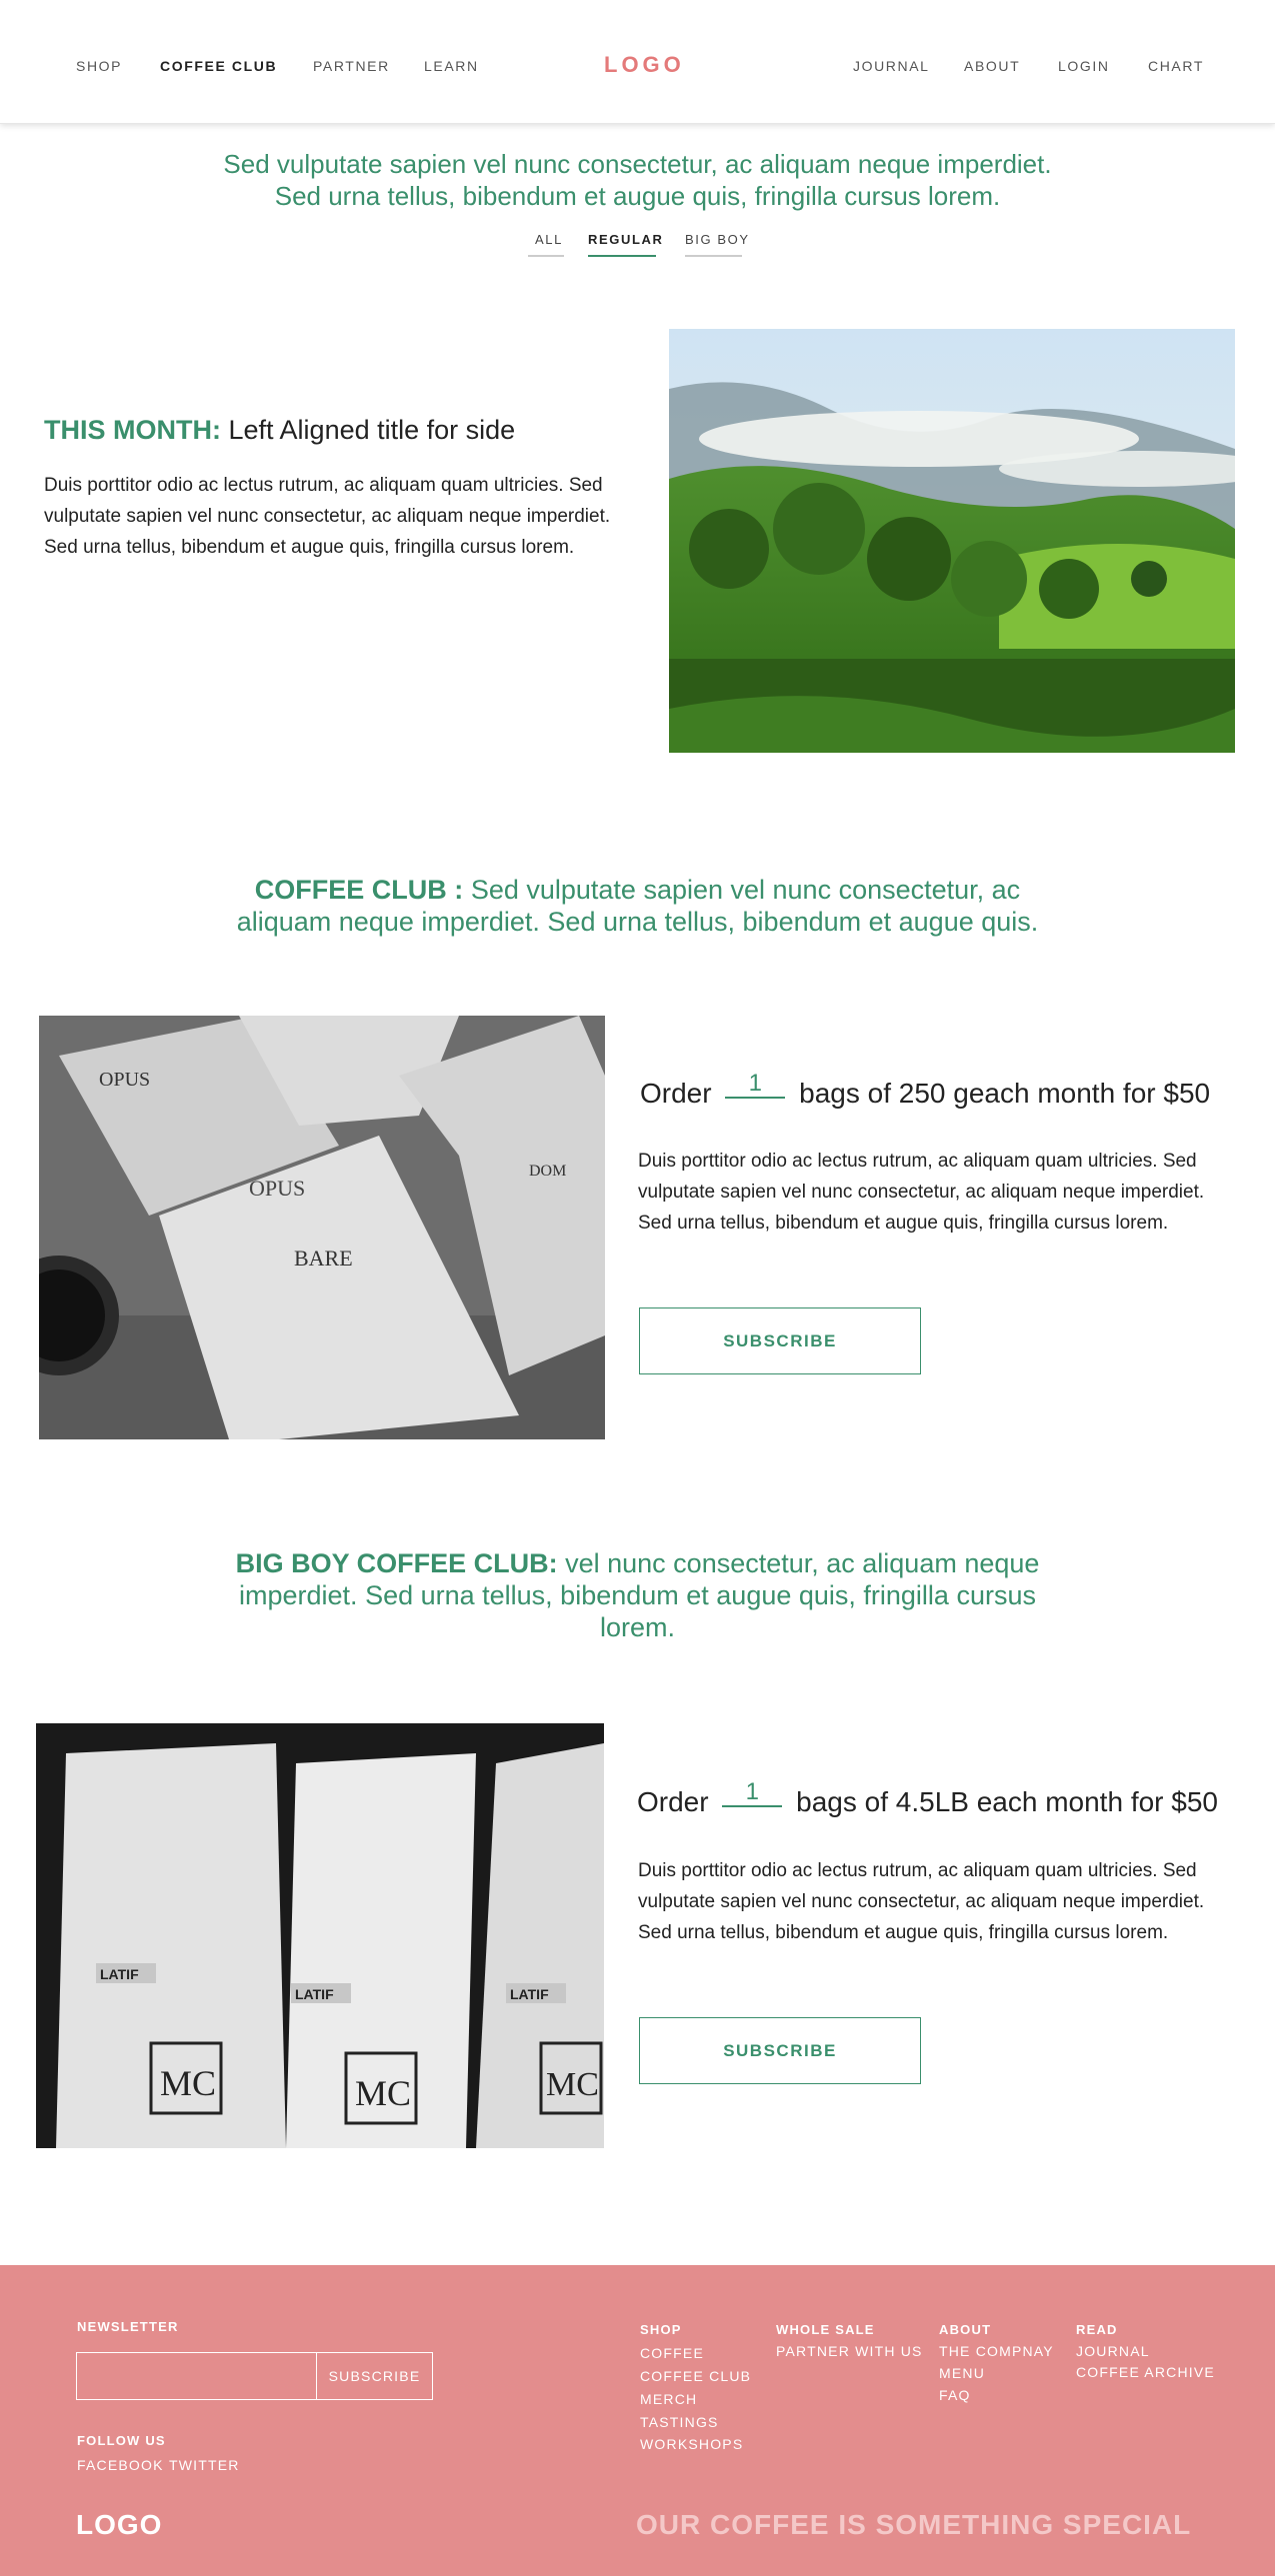 The image size is (1275, 2576). Describe the element at coordinates (625, 243) in the screenshot. I see `filter-regular: REGULAR` at that location.